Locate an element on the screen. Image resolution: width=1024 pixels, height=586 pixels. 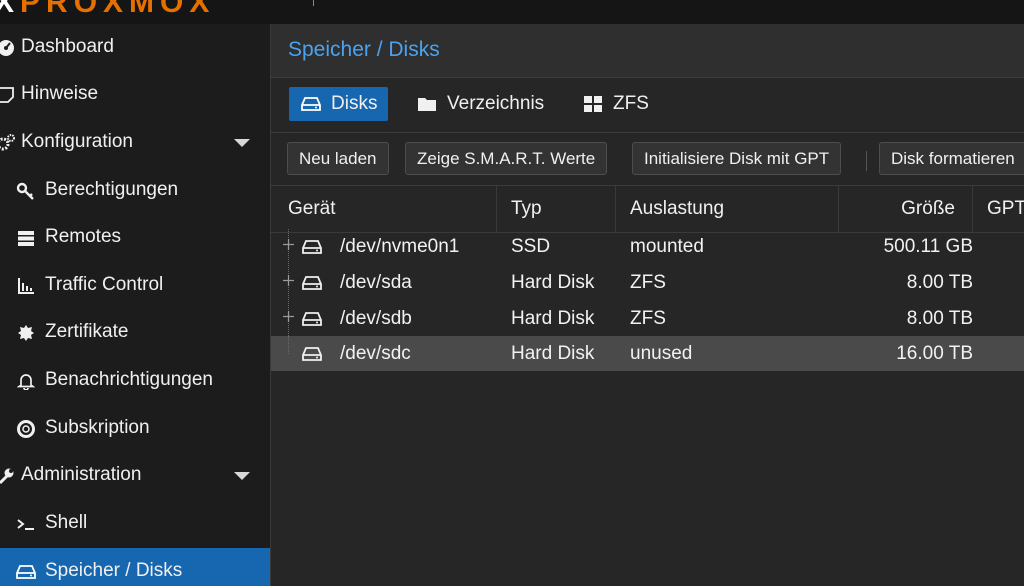
column-header-type: Typ is located at coordinates (561, 209).